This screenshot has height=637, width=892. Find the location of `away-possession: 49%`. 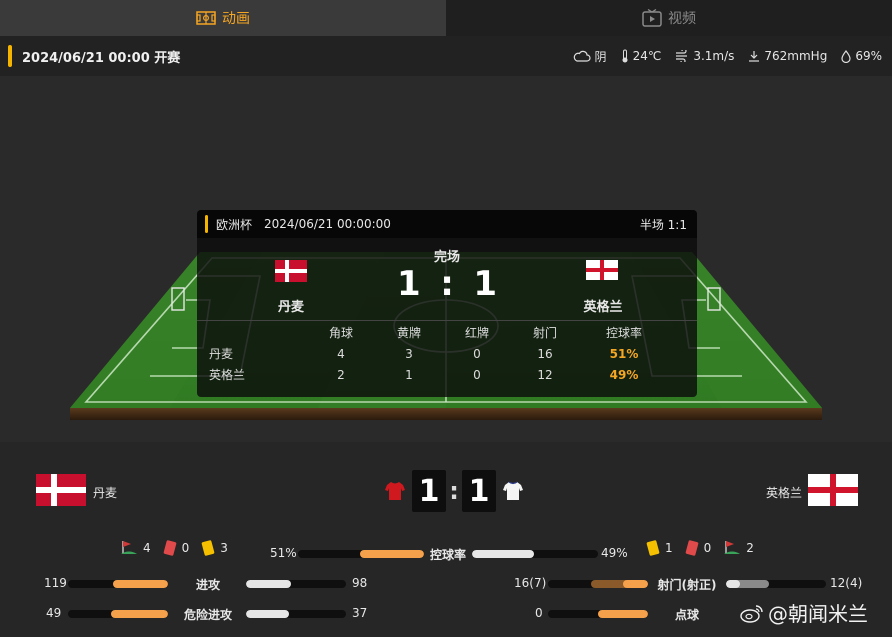

away-possession: 49% is located at coordinates (614, 553).